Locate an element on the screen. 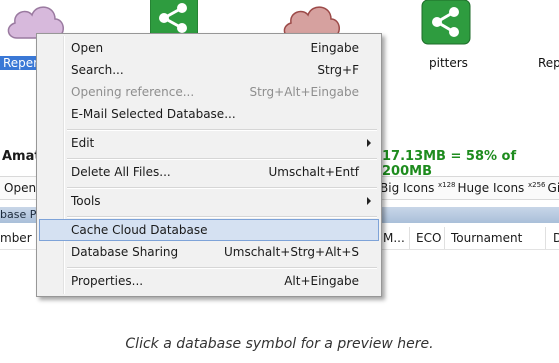 The height and width of the screenshot is (363, 559). big-icons-button: Big Icons is located at coordinates (407, 188).